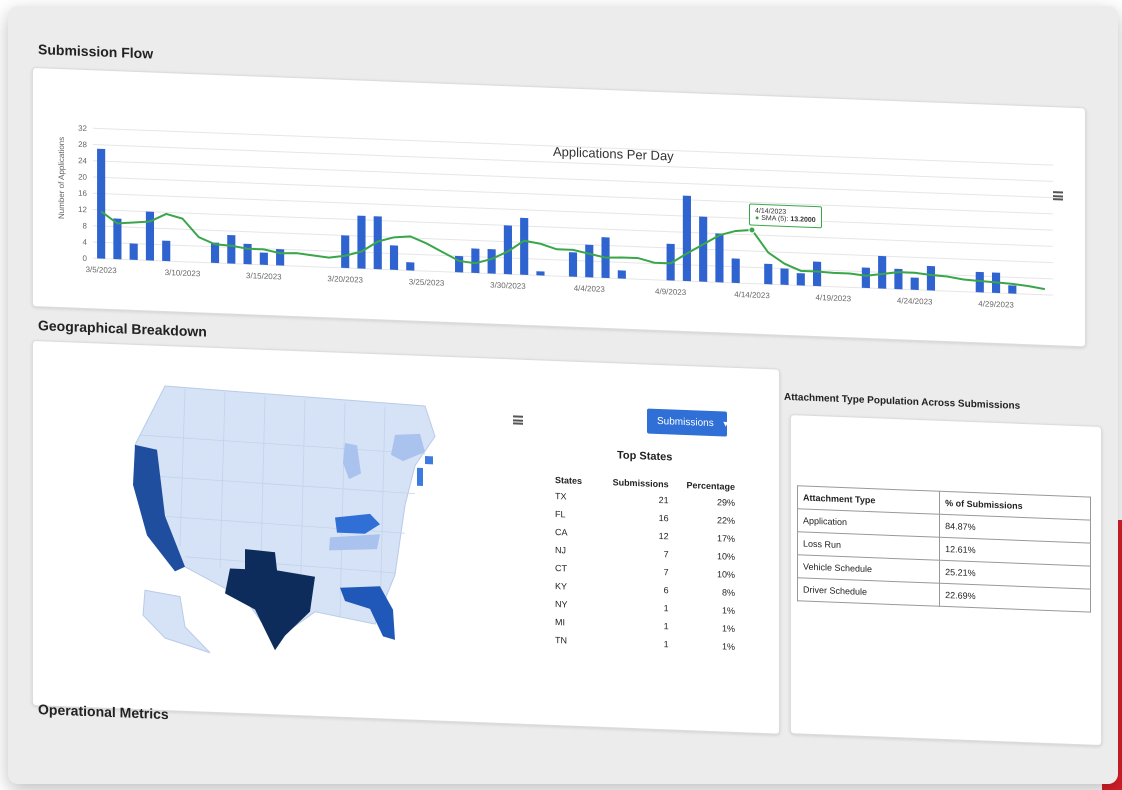 The image size is (1122, 790). I want to click on x-tick-label: 3/30/2023, so click(508, 286).